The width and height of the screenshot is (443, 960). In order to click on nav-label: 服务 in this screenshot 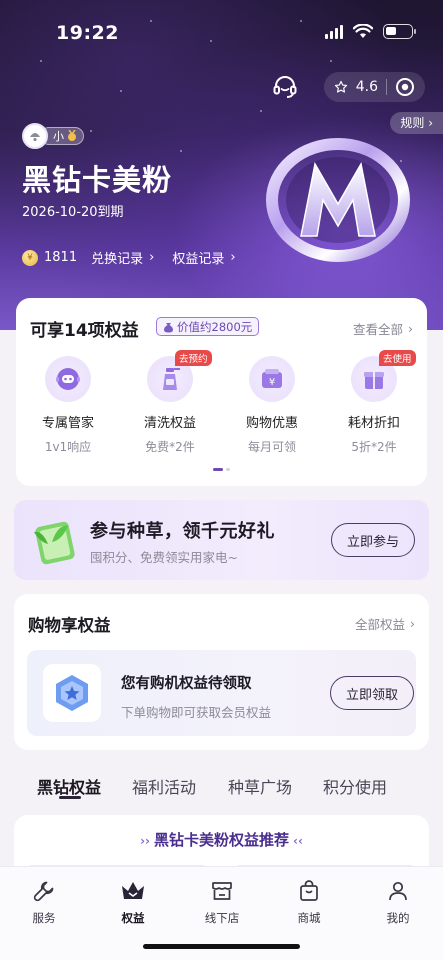, I will do `click(44, 918)`.